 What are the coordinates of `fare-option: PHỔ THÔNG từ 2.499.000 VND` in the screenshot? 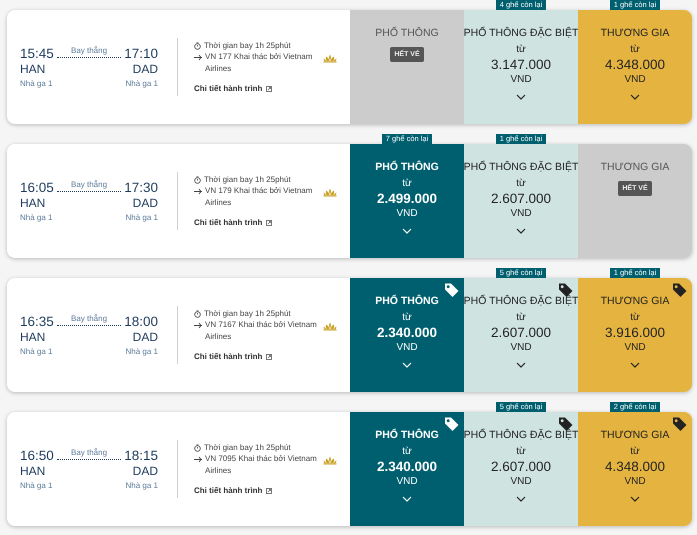 It's located at (407, 201).